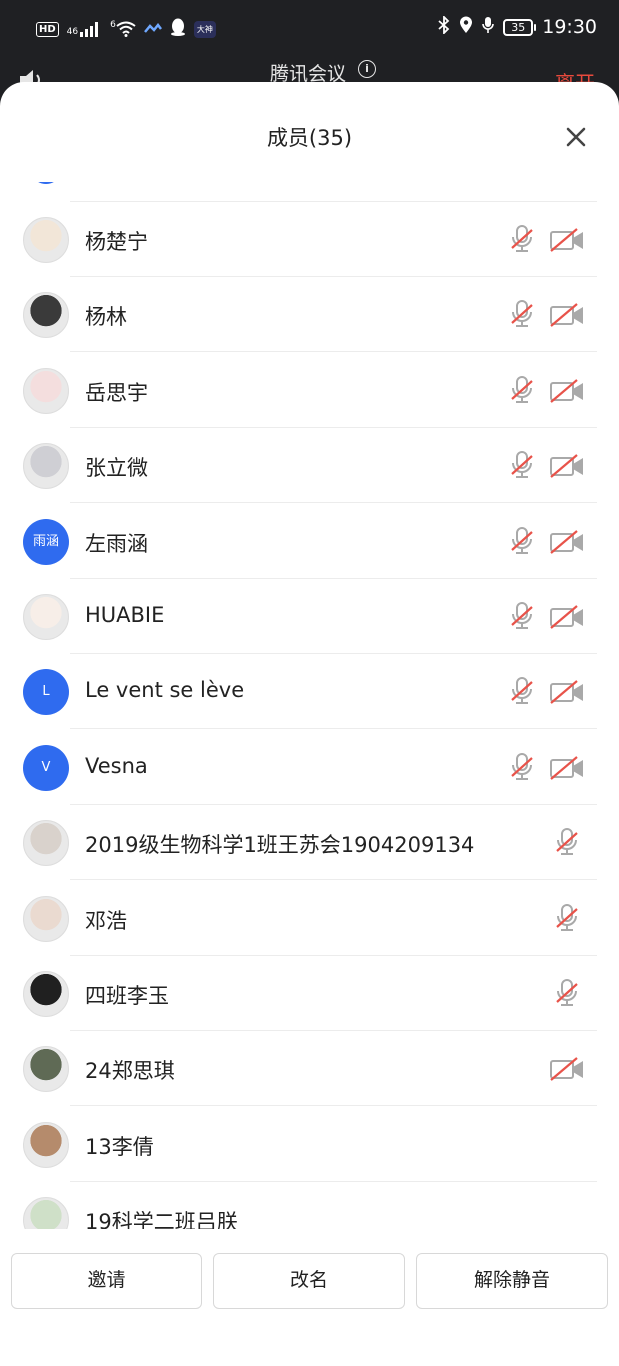  What do you see at coordinates (520, 27) in the screenshot?
I see `battery-icon: 35` at bounding box center [520, 27].